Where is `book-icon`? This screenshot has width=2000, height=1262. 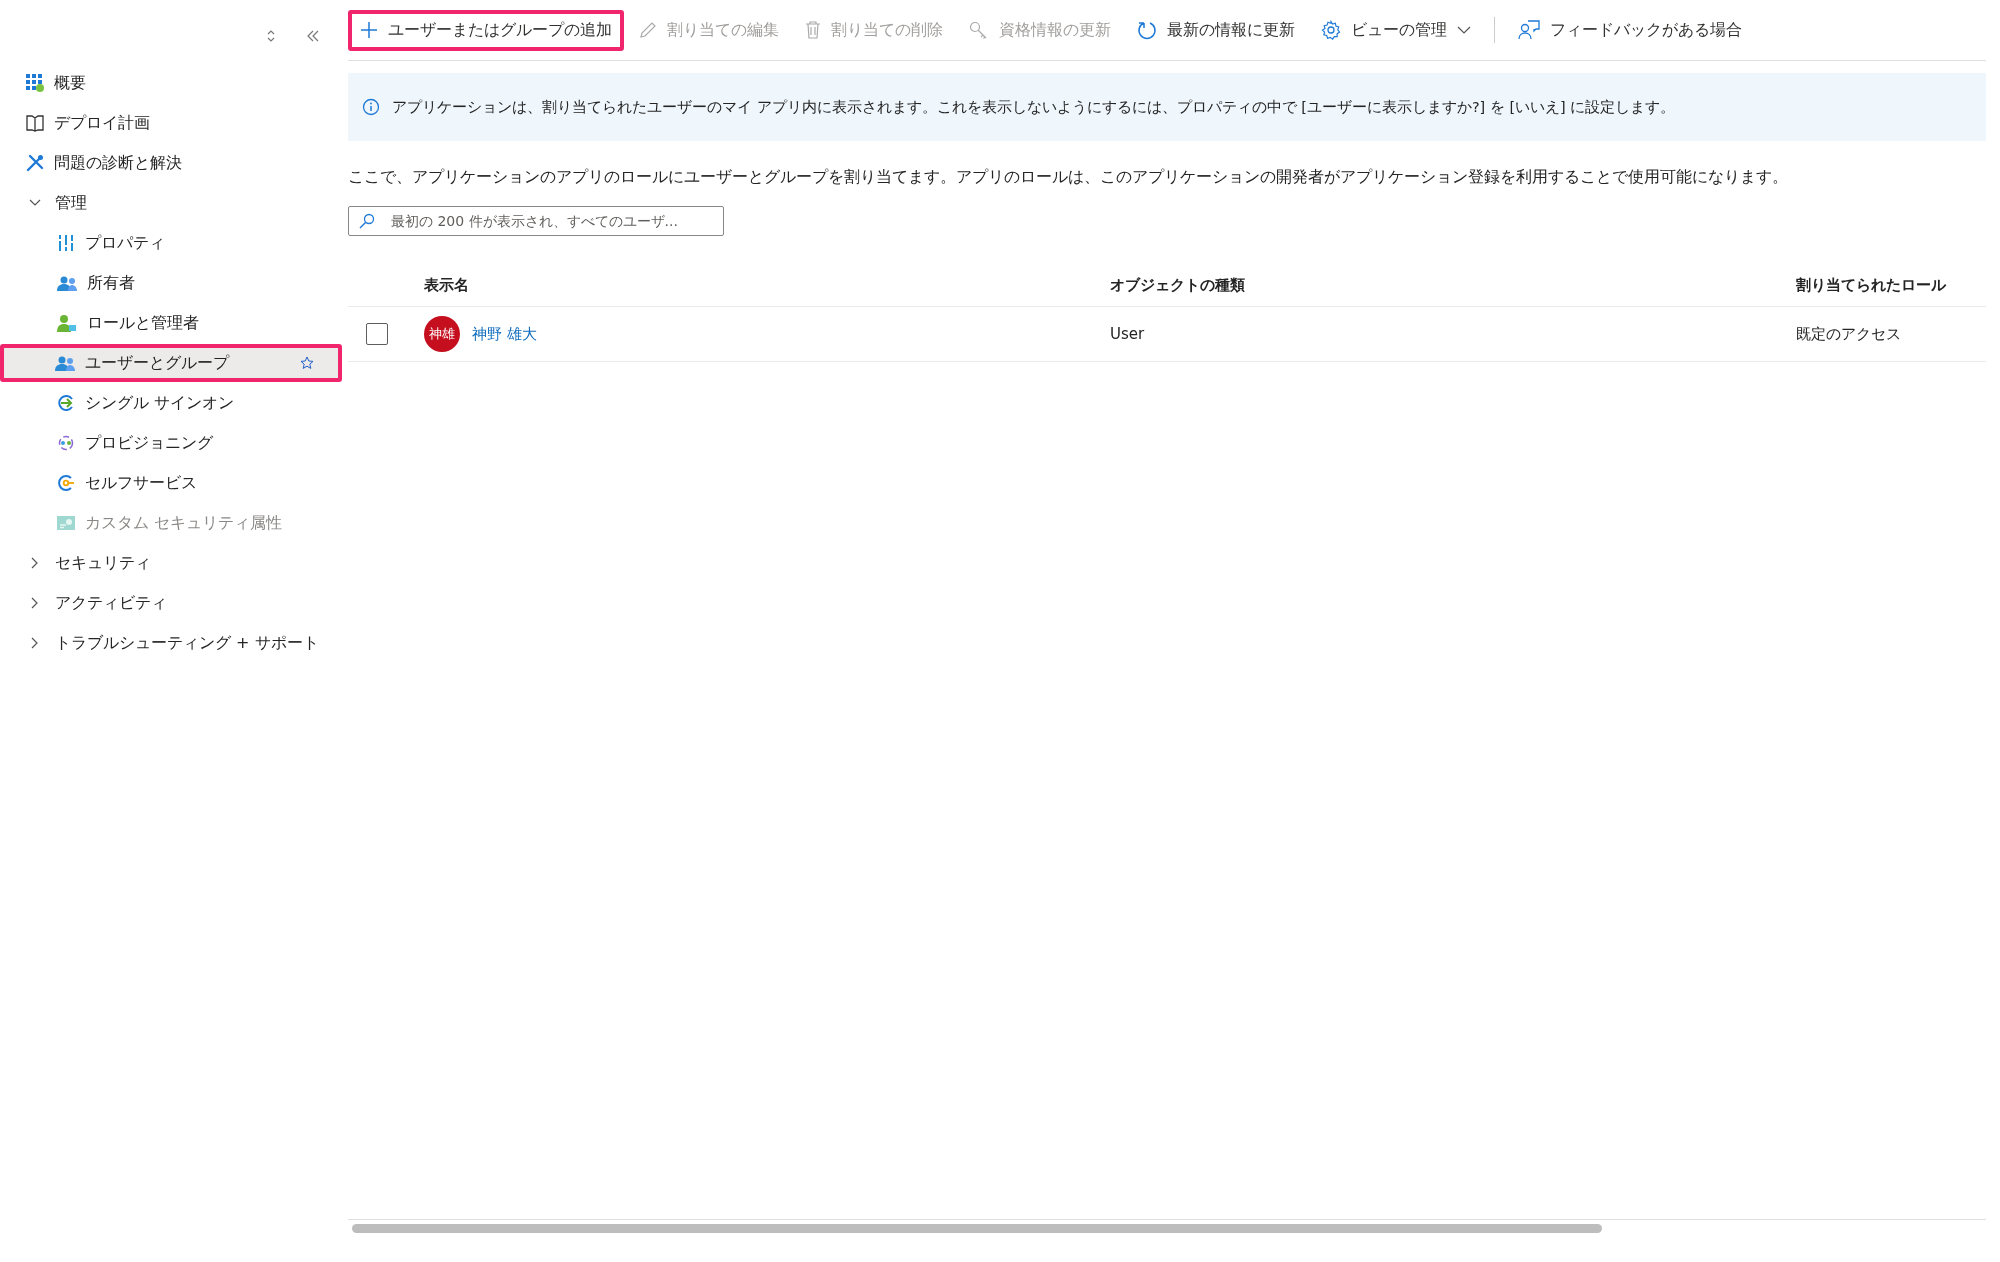
book-icon is located at coordinates (35, 123).